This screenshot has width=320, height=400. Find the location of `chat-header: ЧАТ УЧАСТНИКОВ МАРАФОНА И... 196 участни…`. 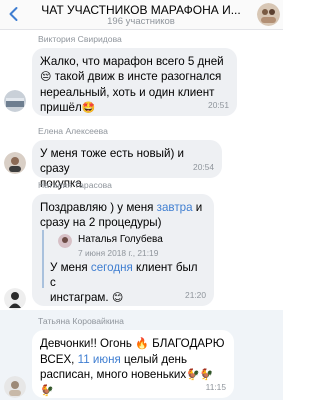

chat-header: ЧАТ УЧАСТНИКОВ МАРАФОНА И... 196 участни… is located at coordinates (141, 15).